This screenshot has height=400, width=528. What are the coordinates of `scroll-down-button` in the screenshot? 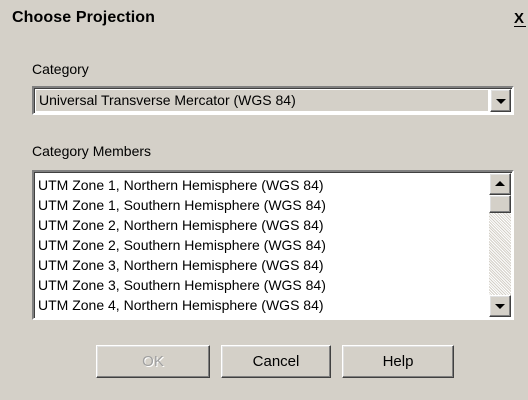 It's located at (500, 306).